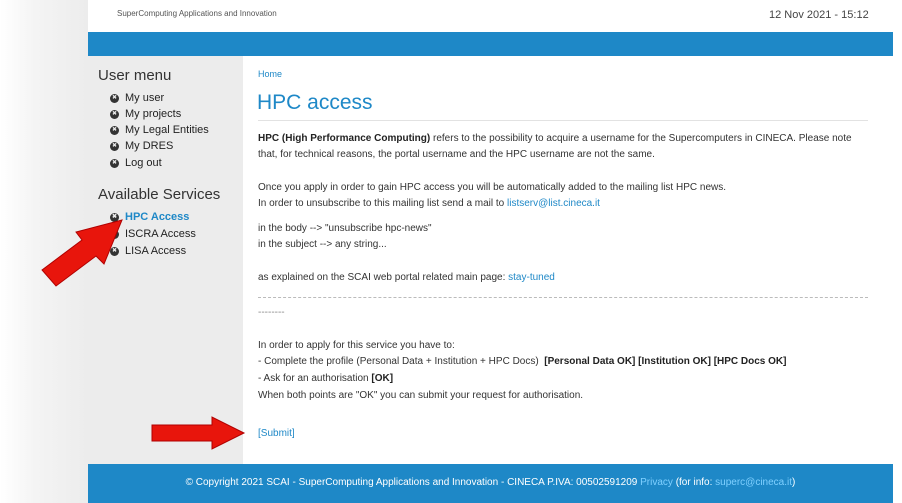 This screenshot has width=902, height=503. Describe the element at coordinates (553, 203) in the screenshot. I see `listserv-email-link: listserv@list.cineca.it` at that location.